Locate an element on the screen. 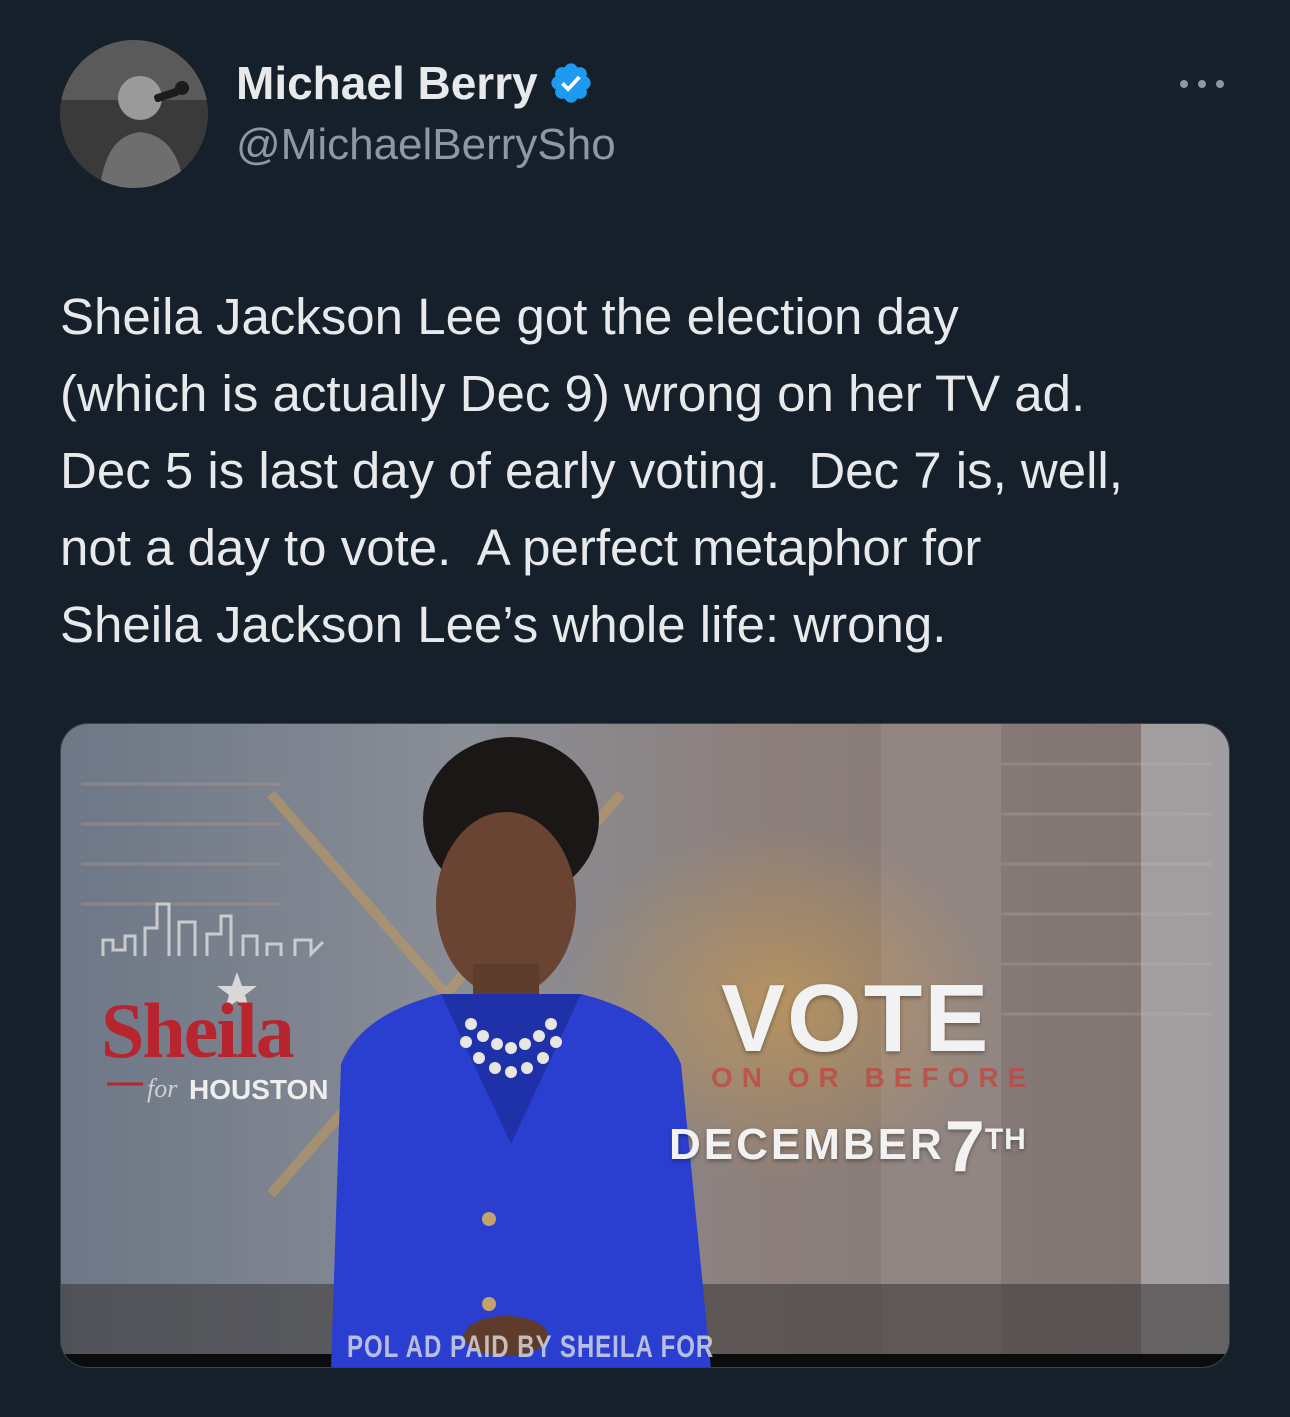 Image resolution: width=1290 pixels, height=1417 pixels. vote-date: DECEMBER7TH is located at coordinates (848, 1140).